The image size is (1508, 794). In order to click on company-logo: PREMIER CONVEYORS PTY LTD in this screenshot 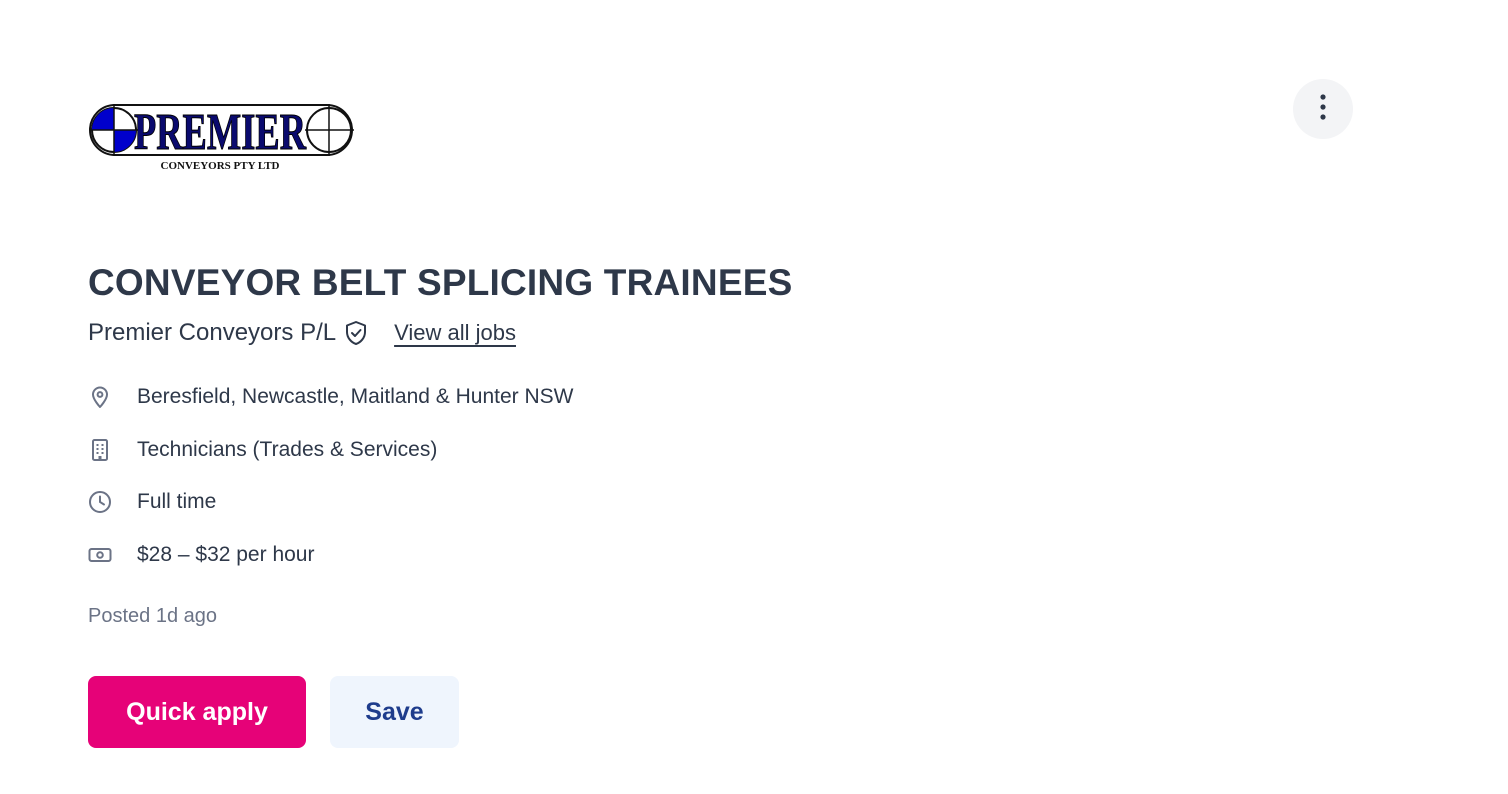, I will do `click(223, 137)`.